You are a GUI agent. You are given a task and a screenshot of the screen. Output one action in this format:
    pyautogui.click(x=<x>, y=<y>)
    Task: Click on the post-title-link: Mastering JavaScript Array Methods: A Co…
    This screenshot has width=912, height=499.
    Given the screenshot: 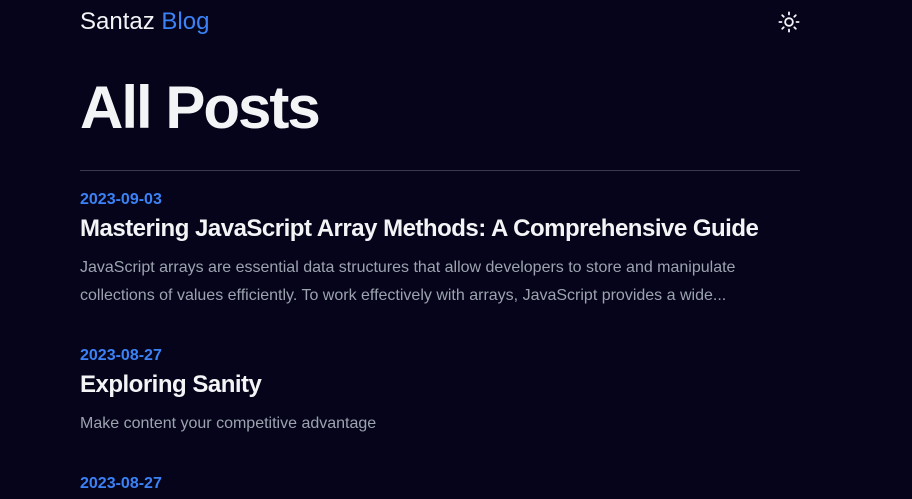 What is the action you would take?
    pyautogui.click(x=440, y=229)
    